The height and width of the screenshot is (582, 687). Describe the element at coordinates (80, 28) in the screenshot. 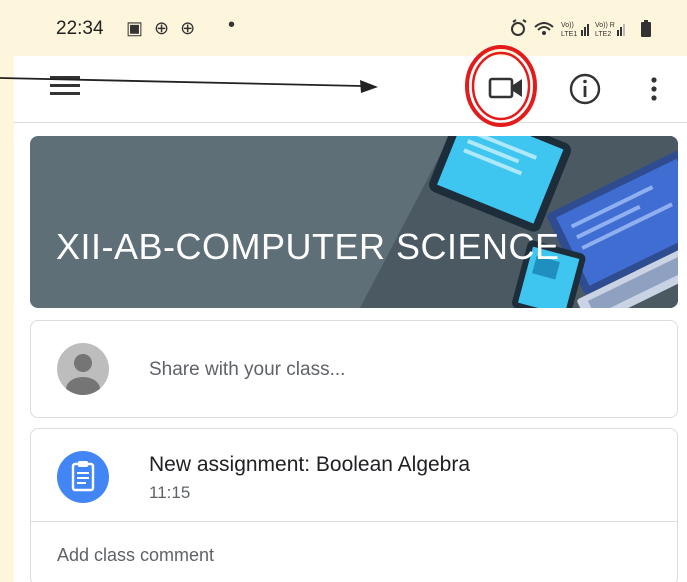

I see `status-time: 22:34` at that location.